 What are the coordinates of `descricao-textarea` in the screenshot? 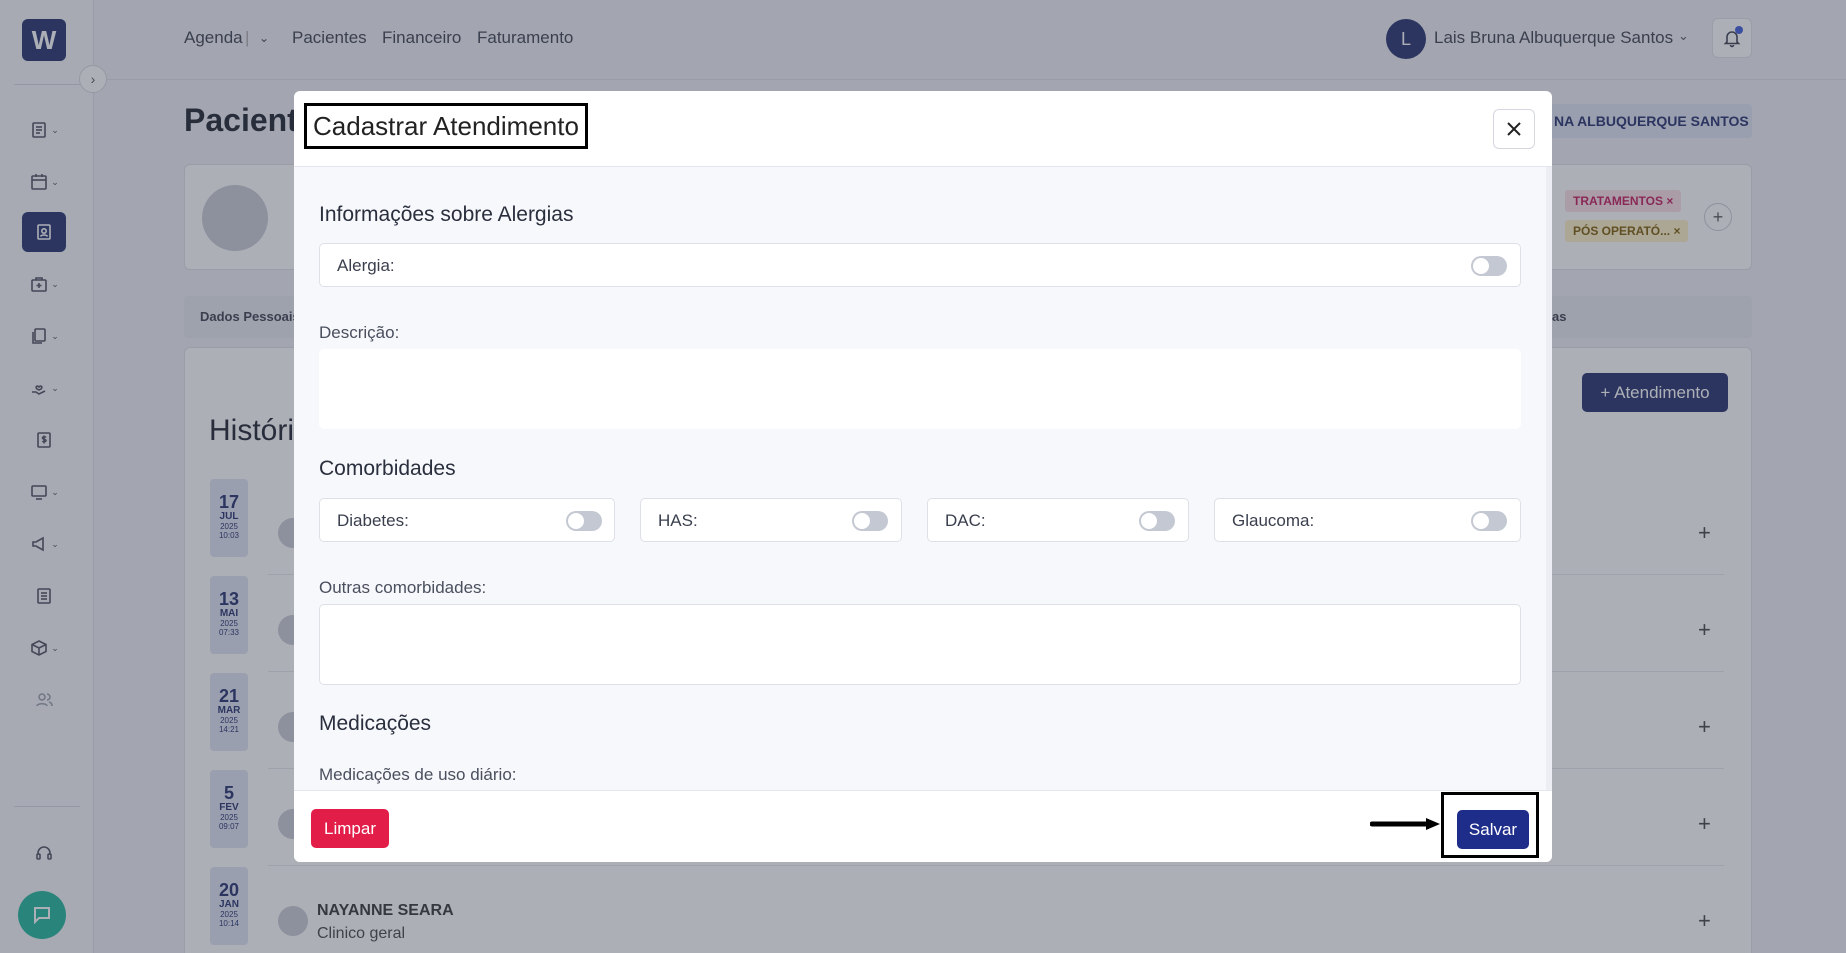 It's located at (920, 389).